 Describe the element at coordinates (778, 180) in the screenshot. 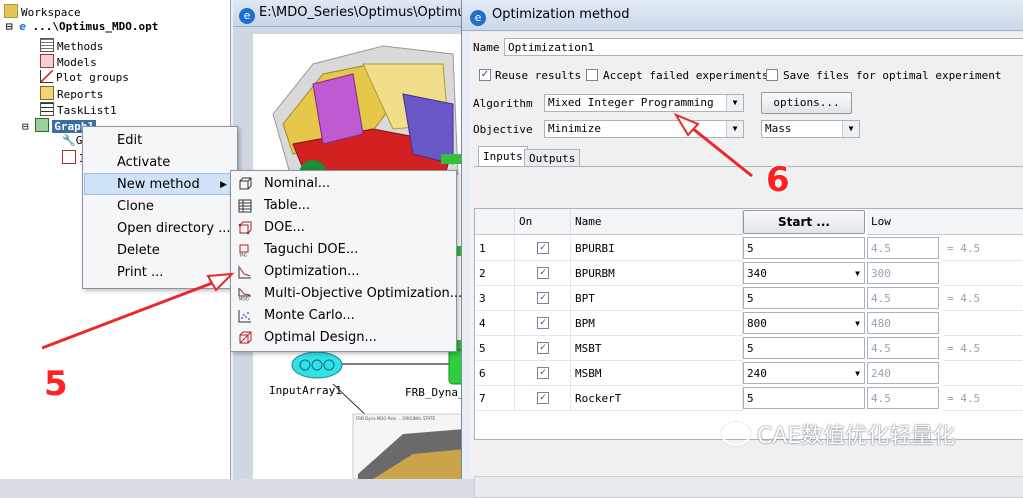

I see `step-6-label: 6` at that location.